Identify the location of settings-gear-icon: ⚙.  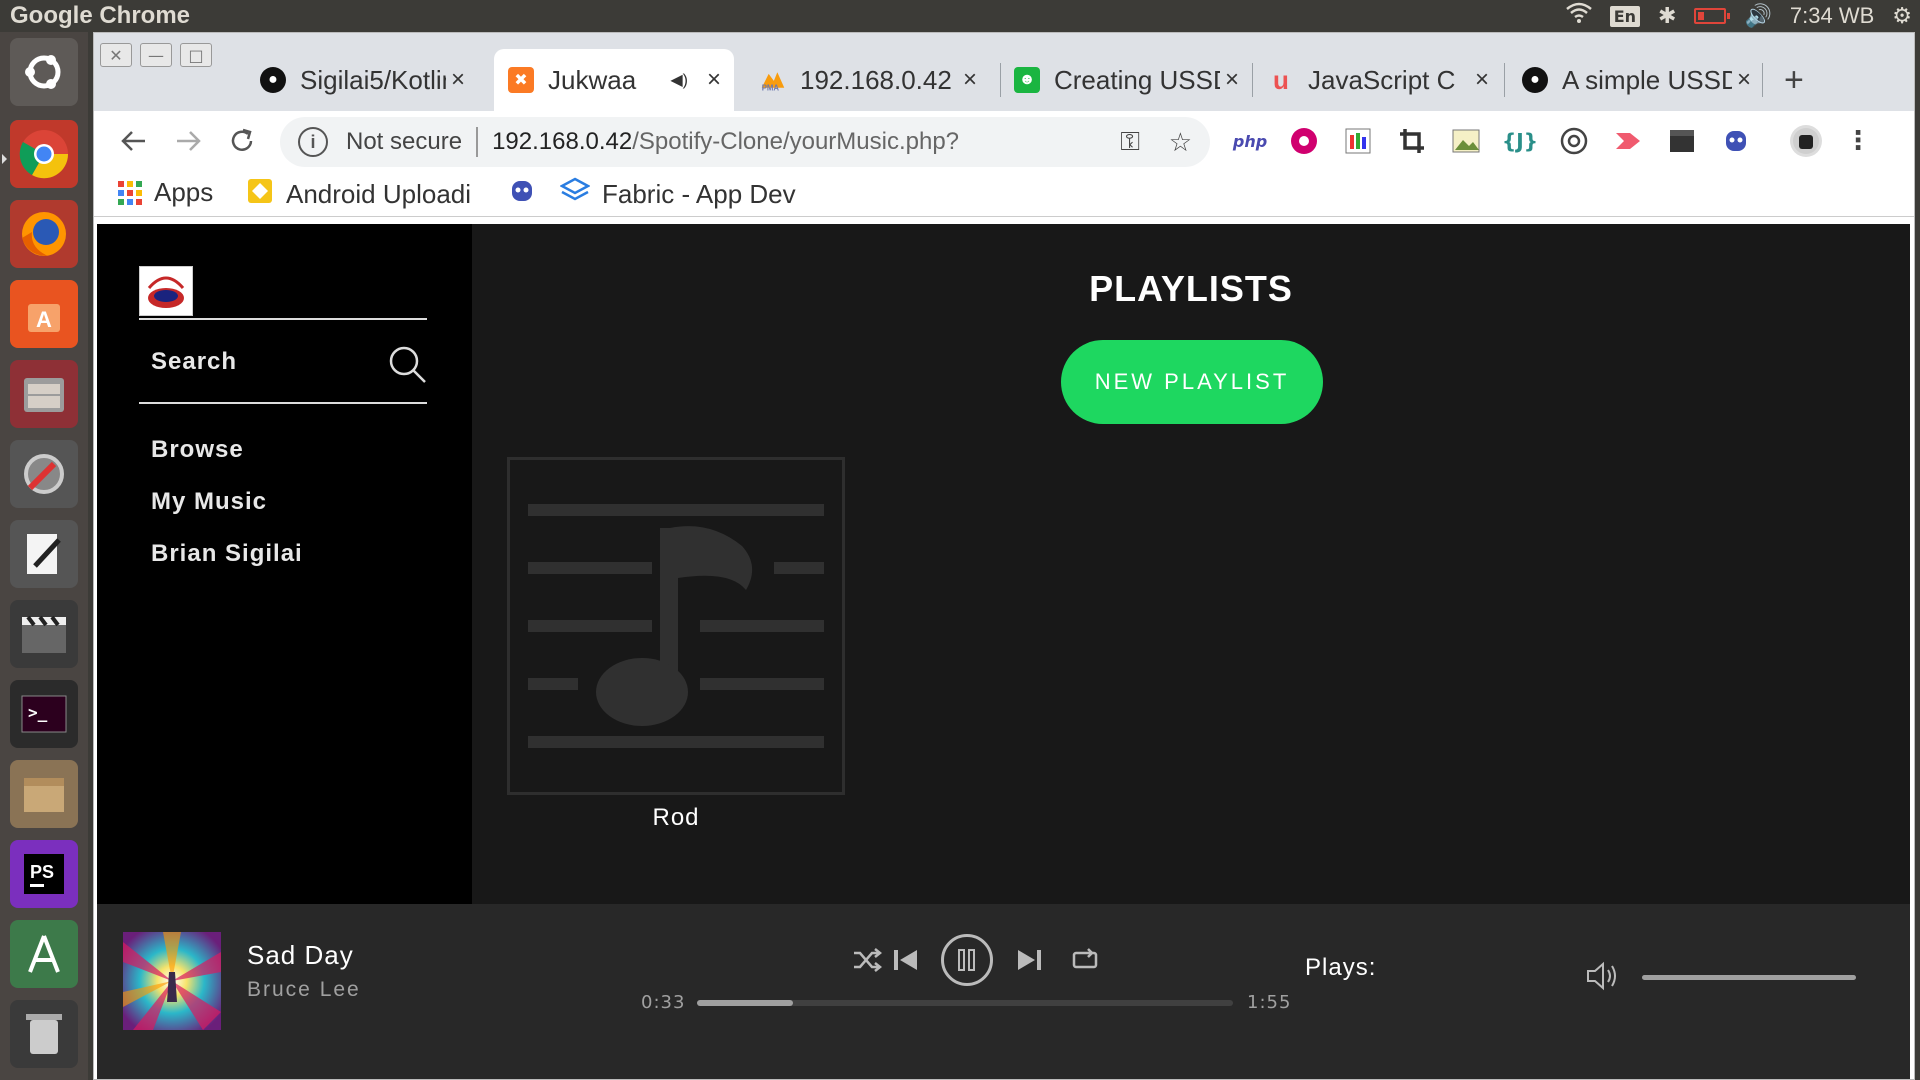
(1902, 16).